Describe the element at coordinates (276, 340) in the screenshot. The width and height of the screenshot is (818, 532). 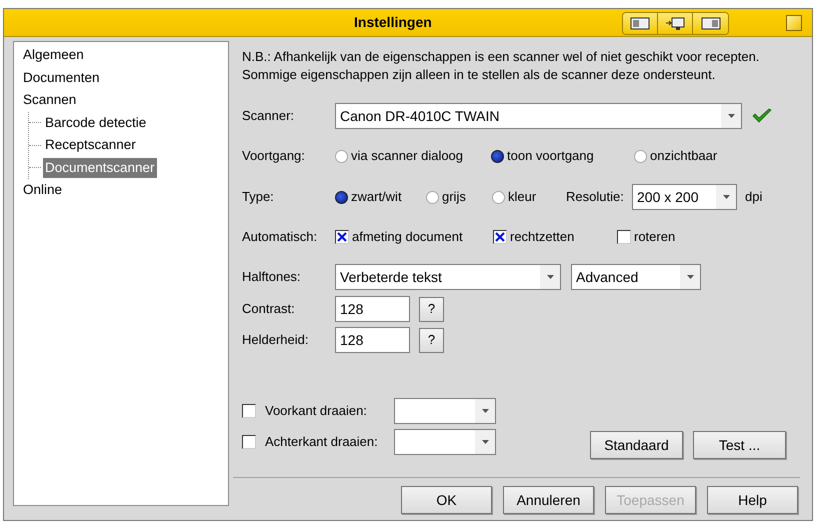
I see `field-label: Helderheid:` at that location.